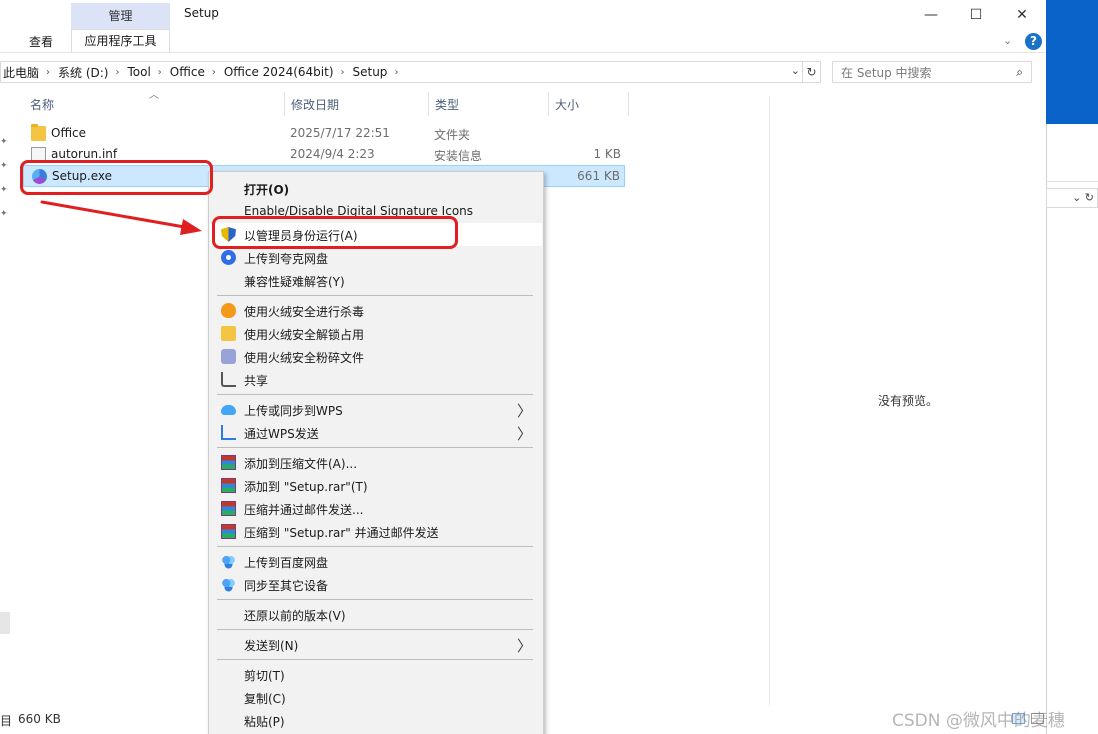  Describe the element at coordinates (376, 485) in the screenshot. I see `menu-item-add-to-setup-rar: 添加到 "Setup.rar"(T)` at that location.